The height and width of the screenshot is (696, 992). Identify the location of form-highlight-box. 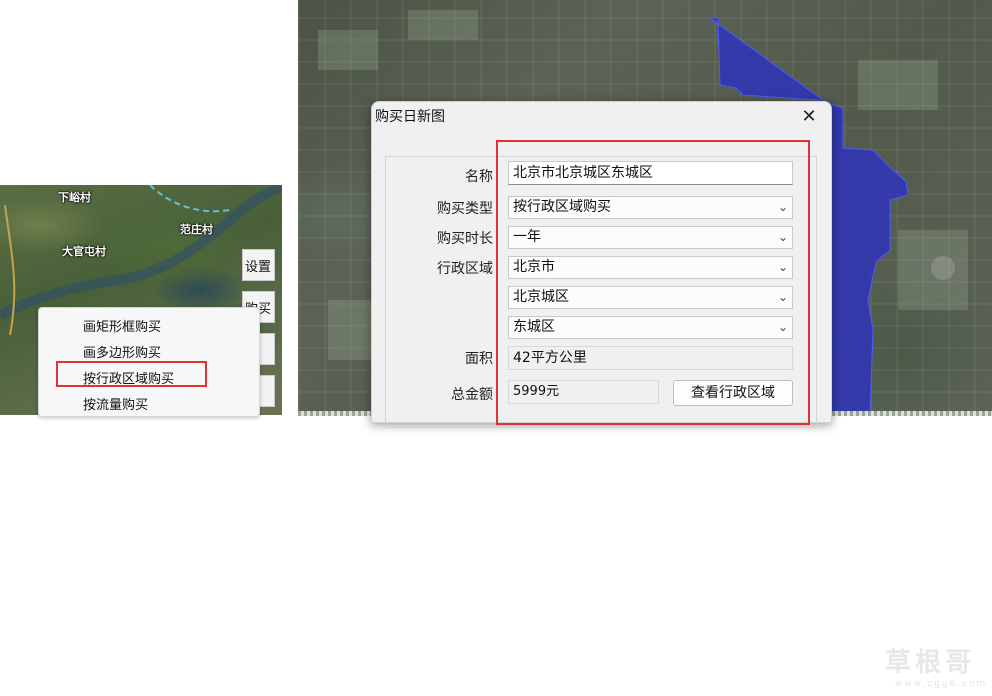
(653, 282).